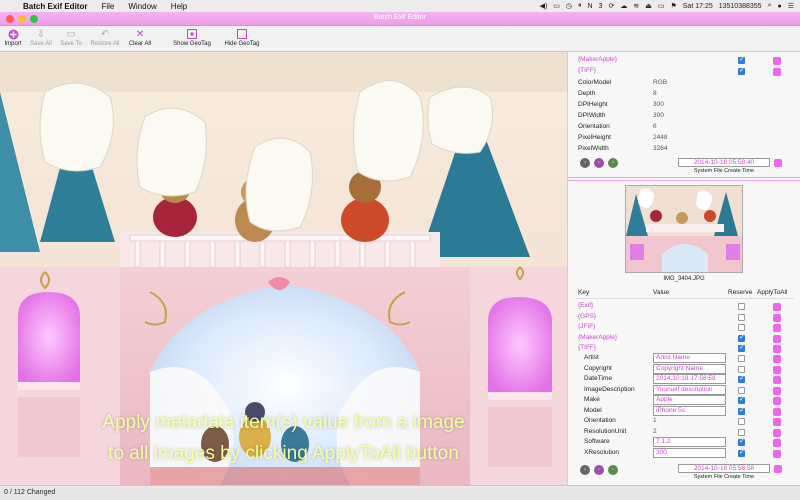 This screenshot has width=800, height=500. Describe the element at coordinates (569, 6) in the screenshot. I see `time-machine-icon: ◷` at that location.